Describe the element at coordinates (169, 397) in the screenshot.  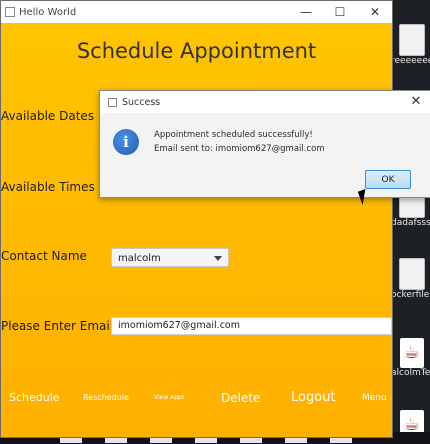
I see `view-appt-button: View Appt` at that location.